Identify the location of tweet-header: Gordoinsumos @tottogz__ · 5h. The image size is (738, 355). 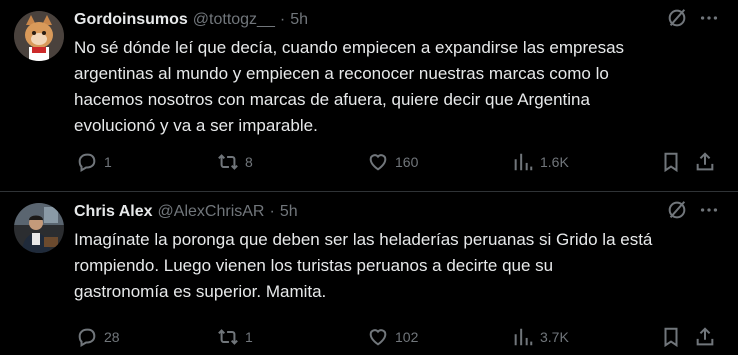
(396, 20).